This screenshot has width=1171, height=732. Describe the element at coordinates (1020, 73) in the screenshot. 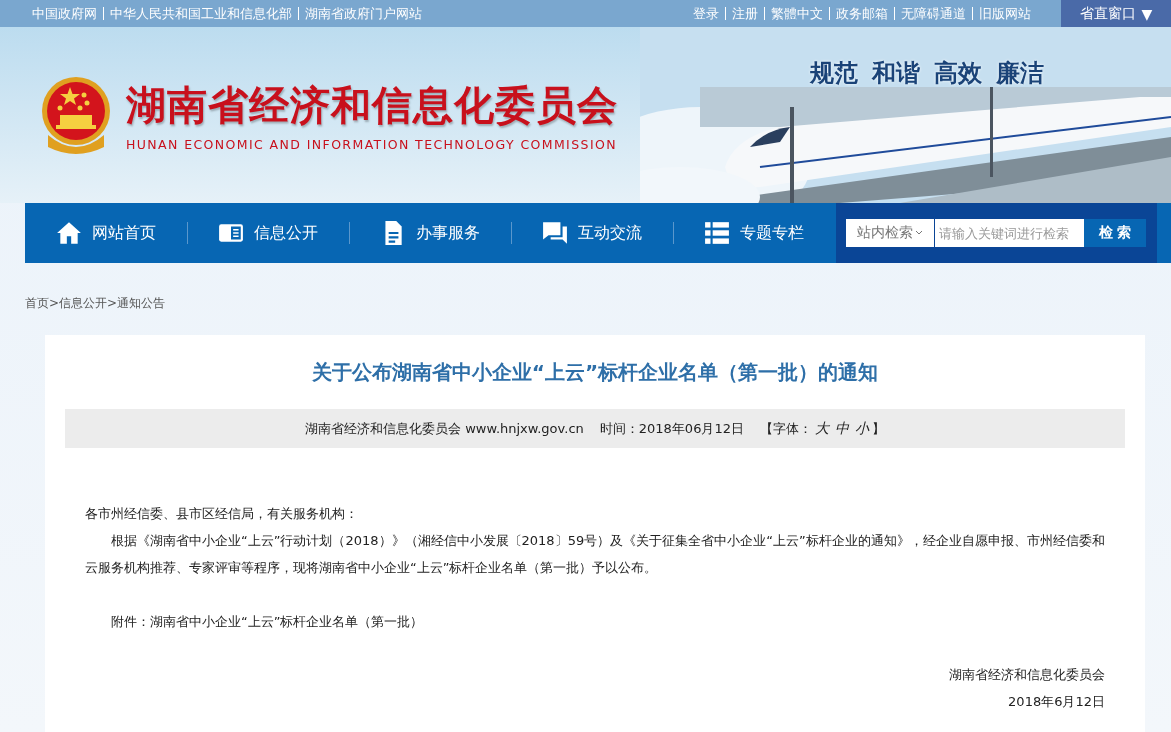

I see `slogan-text: 廉洁` at that location.